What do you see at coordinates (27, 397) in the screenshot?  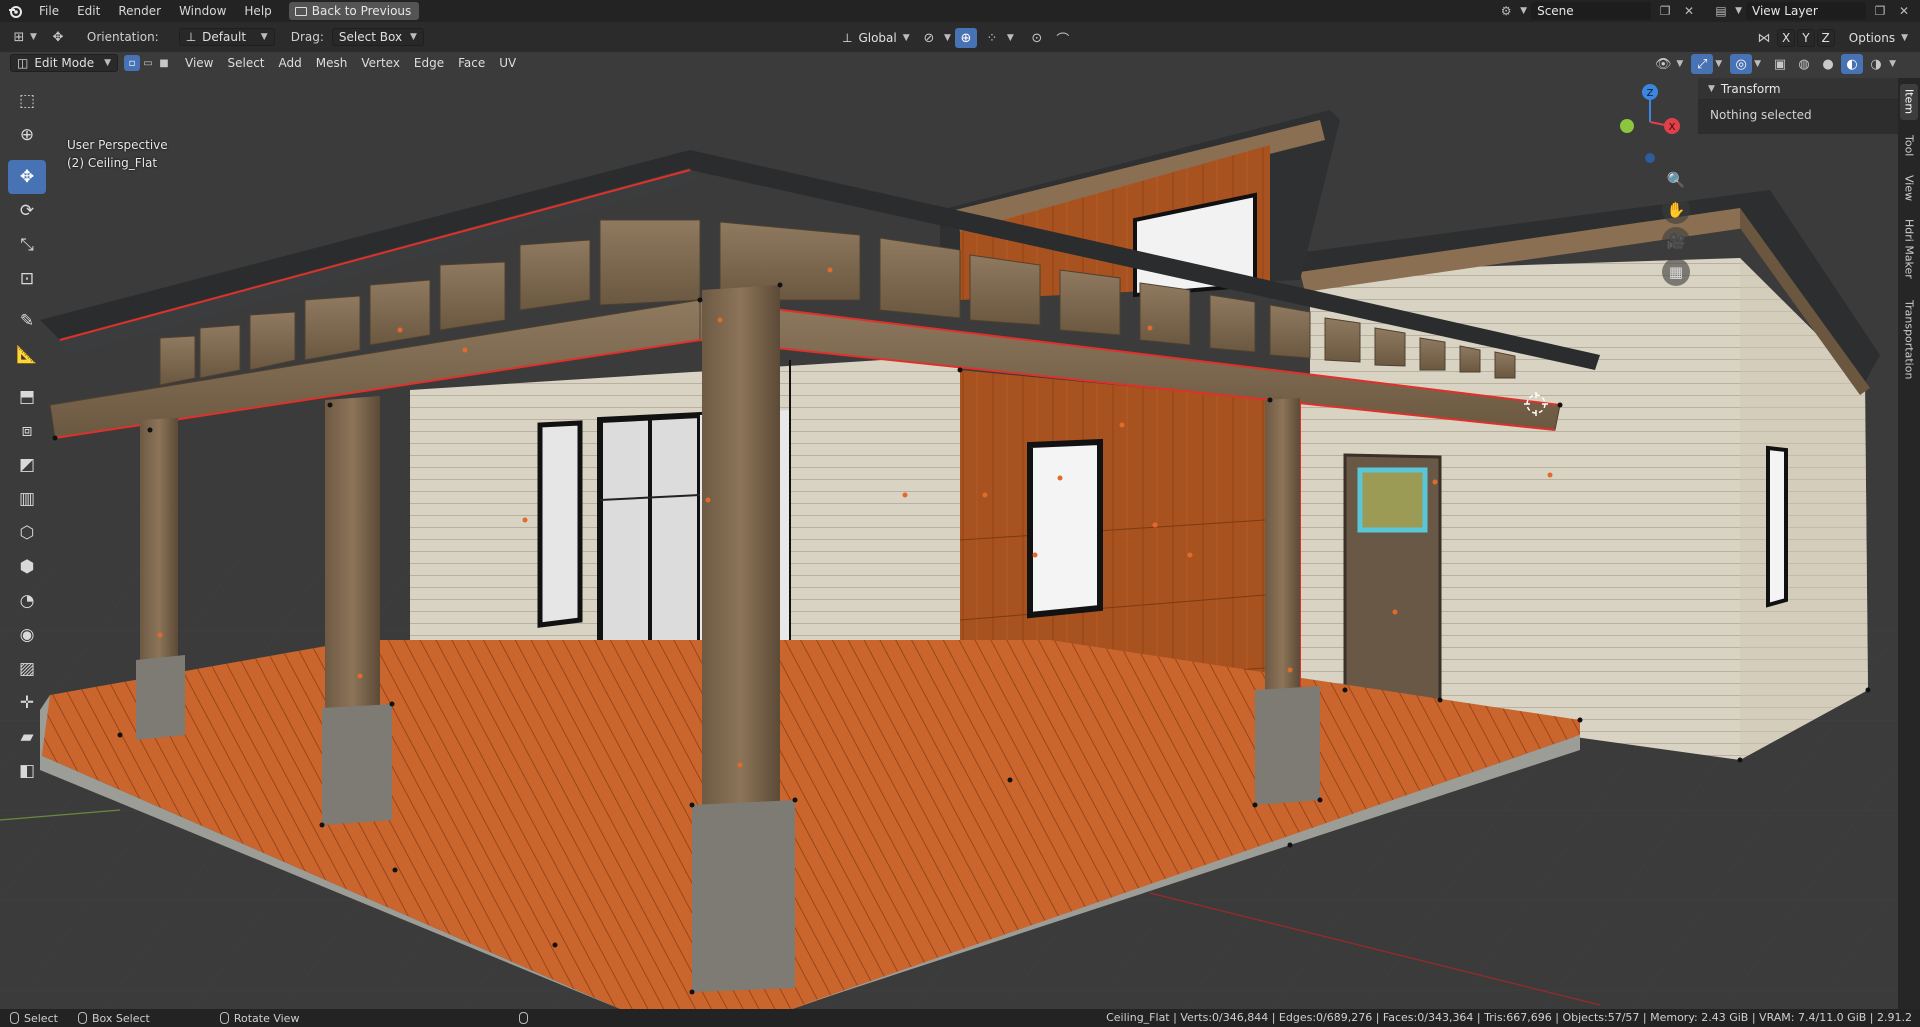 I see `extrude-tool-icon: ⬒` at bounding box center [27, 397].